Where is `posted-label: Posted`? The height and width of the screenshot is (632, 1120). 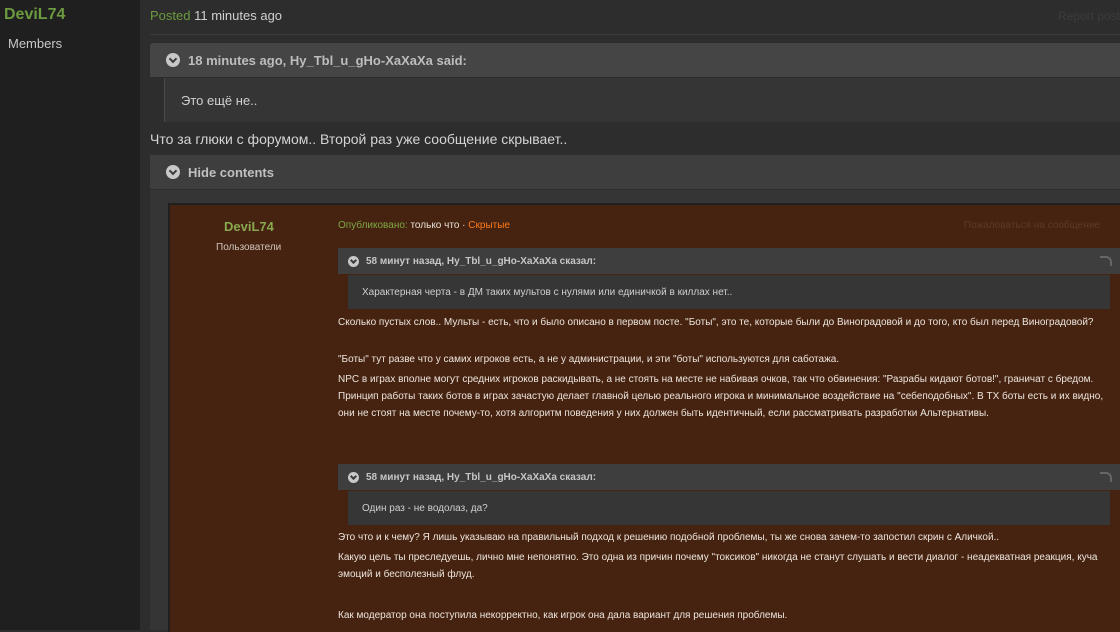
posted-label: Posted is located at coordinates (170, 15).